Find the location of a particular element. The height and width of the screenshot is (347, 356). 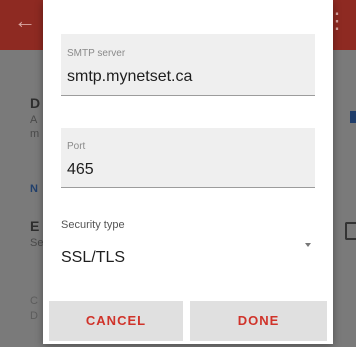

security-type-value: SSL/TLS is located at coordinates (93, 258).